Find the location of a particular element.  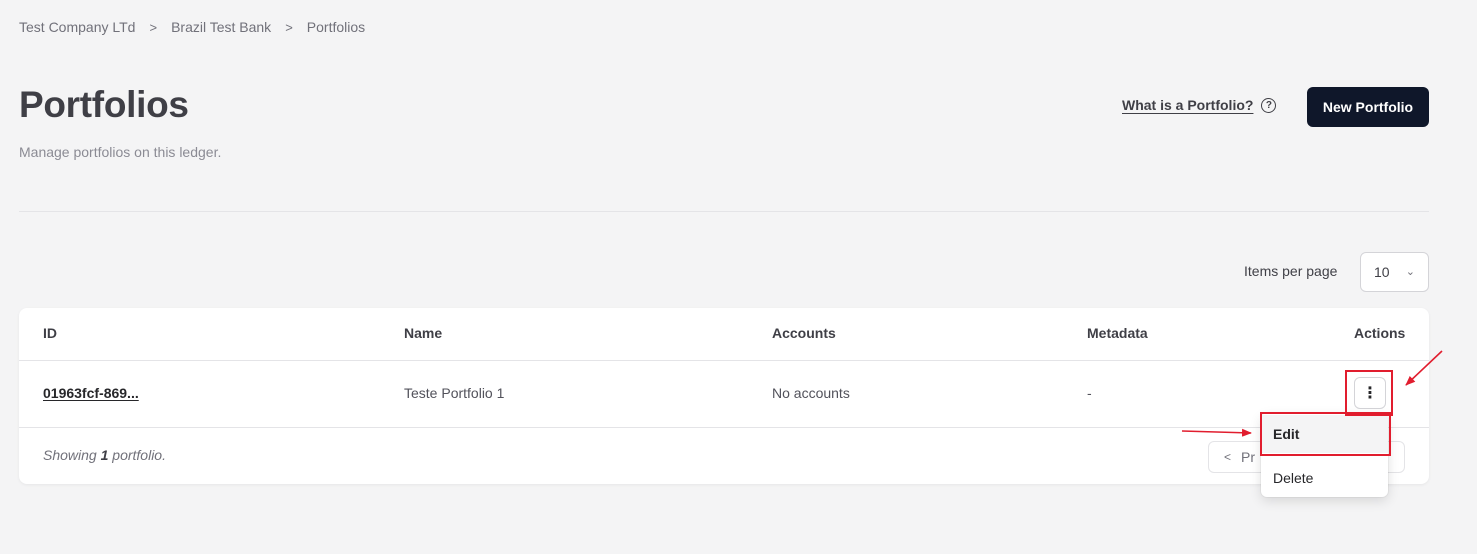

row-actions-menu: Edit Delete is located at coordinates (1324, 455).